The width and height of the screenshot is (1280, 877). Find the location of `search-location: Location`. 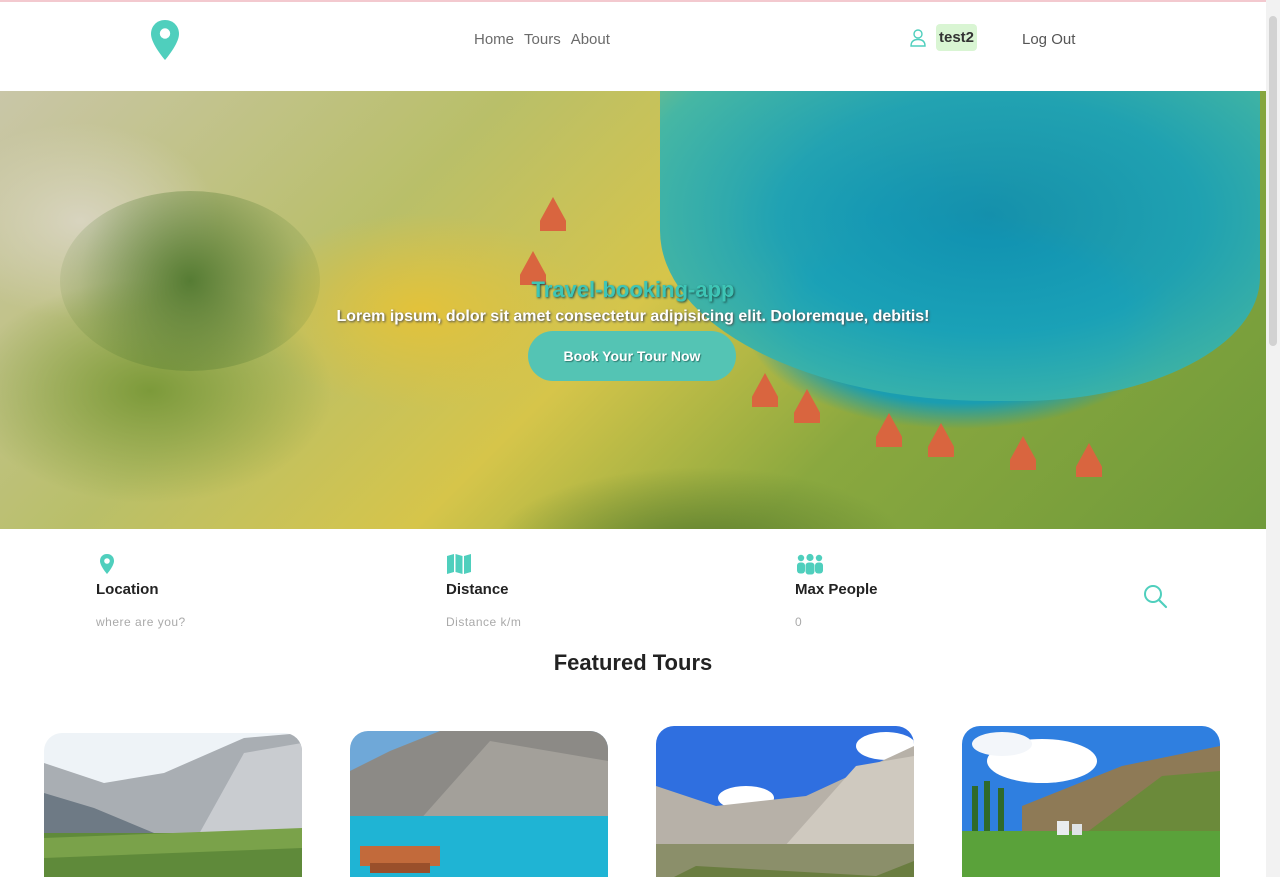

search-location: Location is located at coordinates (186, 592).